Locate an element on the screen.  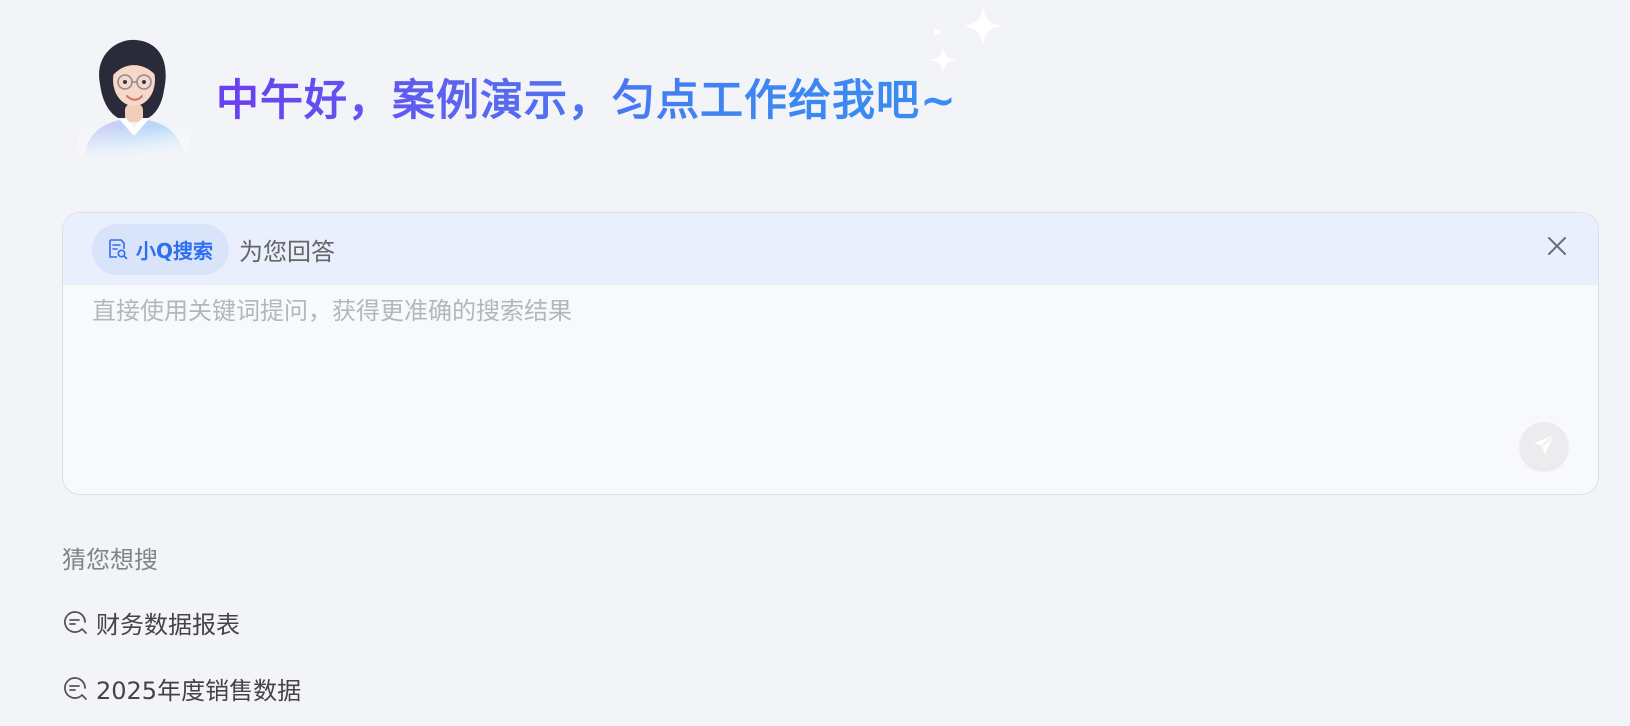
suggestion-item: 2025年度销售数据 is located at coordinates (181, 688).